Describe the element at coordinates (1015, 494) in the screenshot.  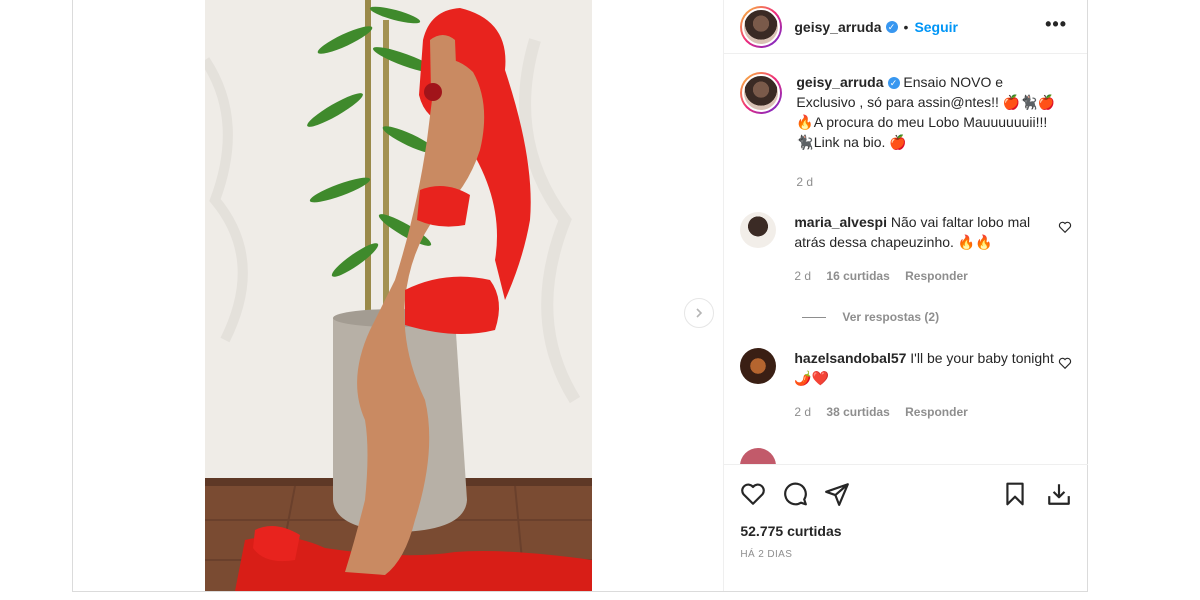
I see `bookmark-icon` at that location.